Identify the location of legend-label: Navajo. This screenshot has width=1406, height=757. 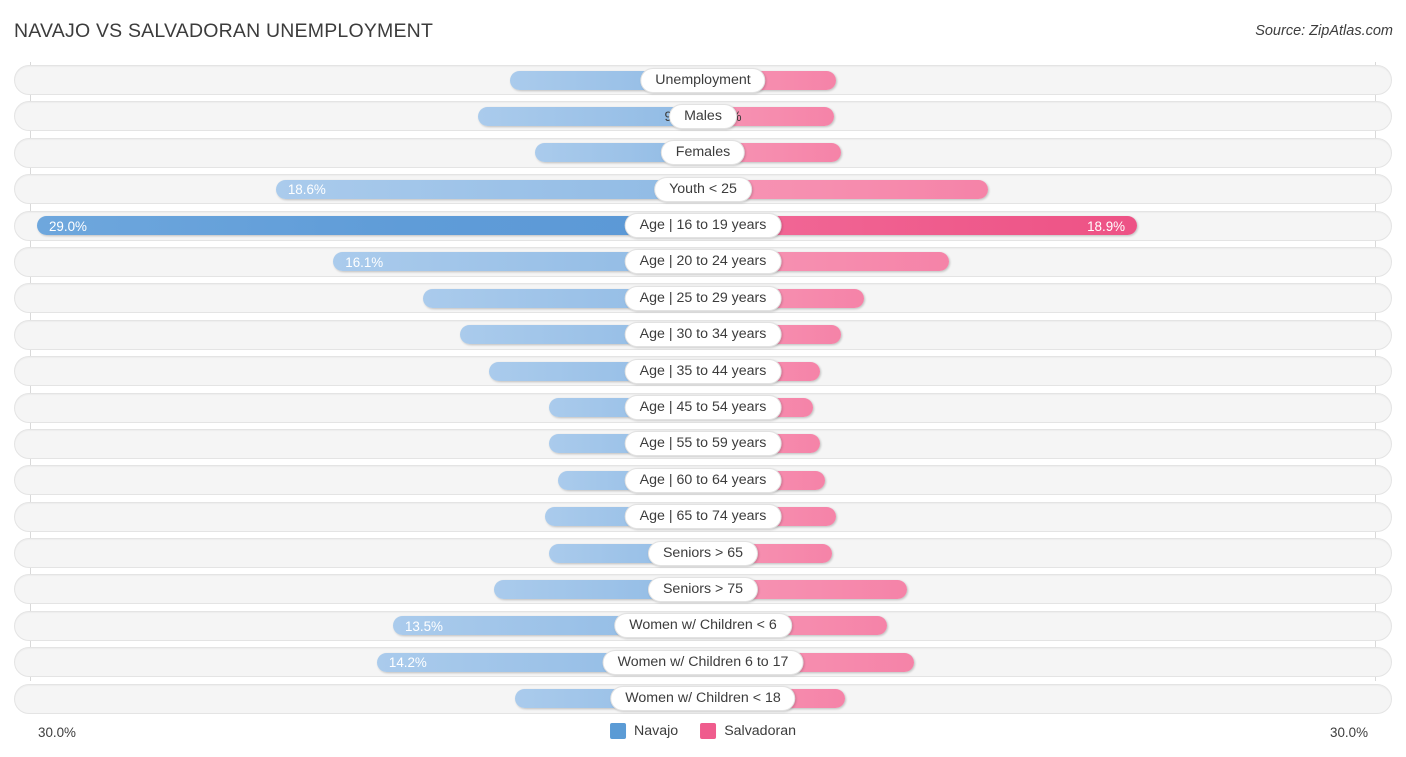
(656, 731).